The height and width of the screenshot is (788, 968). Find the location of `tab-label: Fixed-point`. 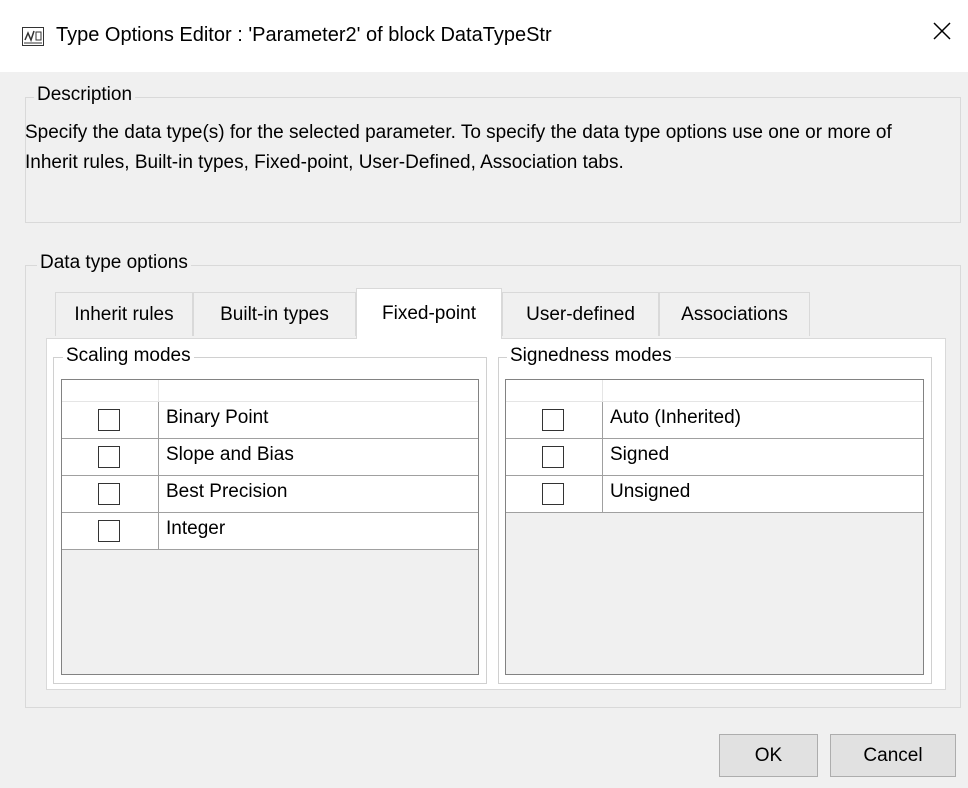

tab-label: Fixed-point is located at coordinates (429, 313).